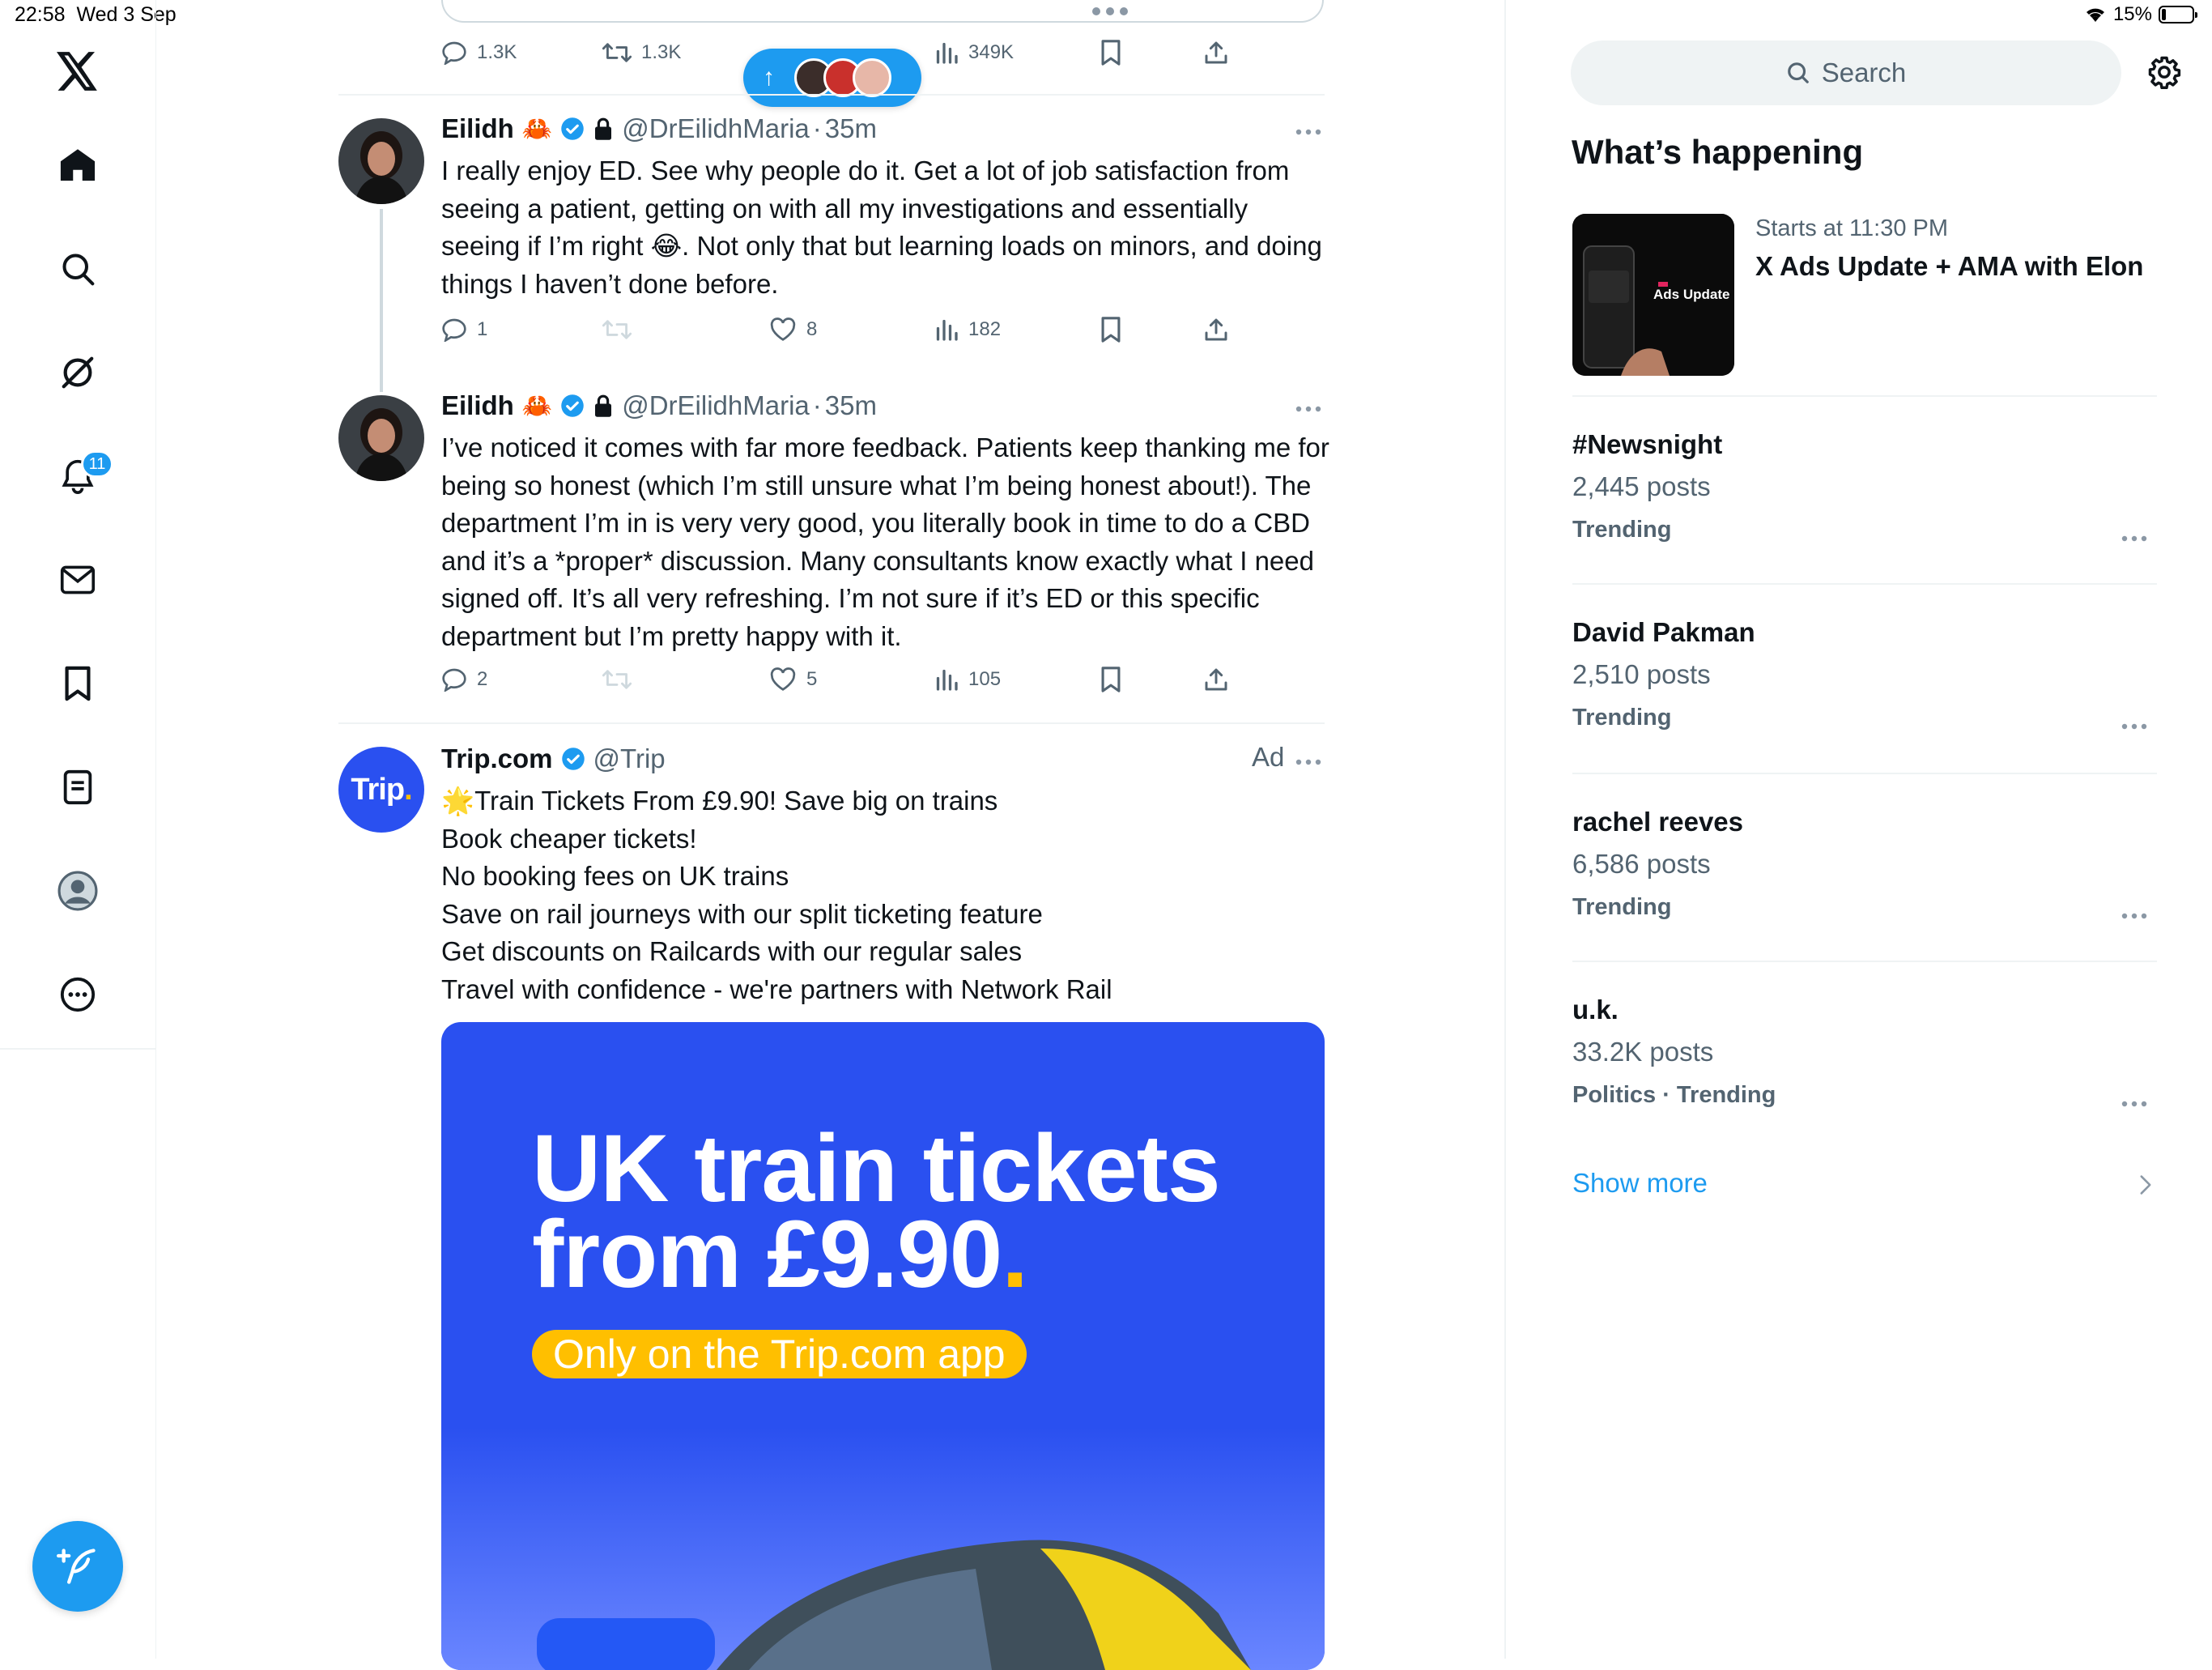  Describe the element at coordinates (497, 758) in the screenshot. I see `advertiser-name: Trip.com` at that location.